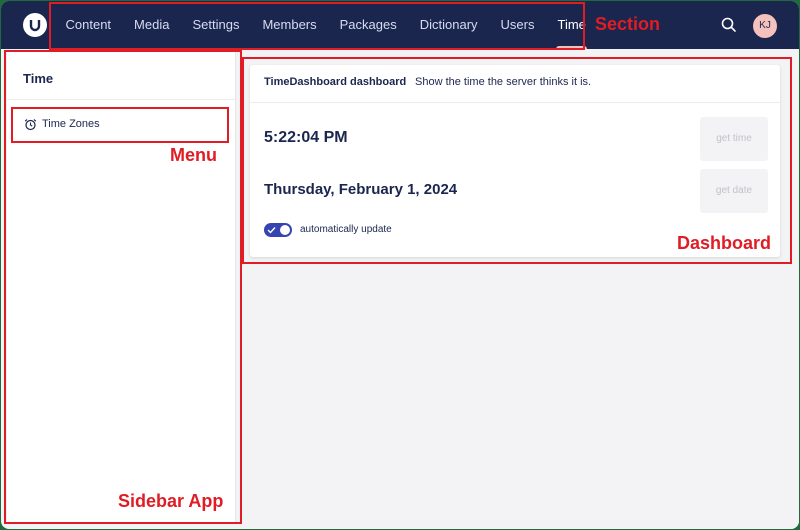  What do you see at coordinates (289, 25) in the screenshot?
I see `nav-members: Members` at bounding box center [289, 25].